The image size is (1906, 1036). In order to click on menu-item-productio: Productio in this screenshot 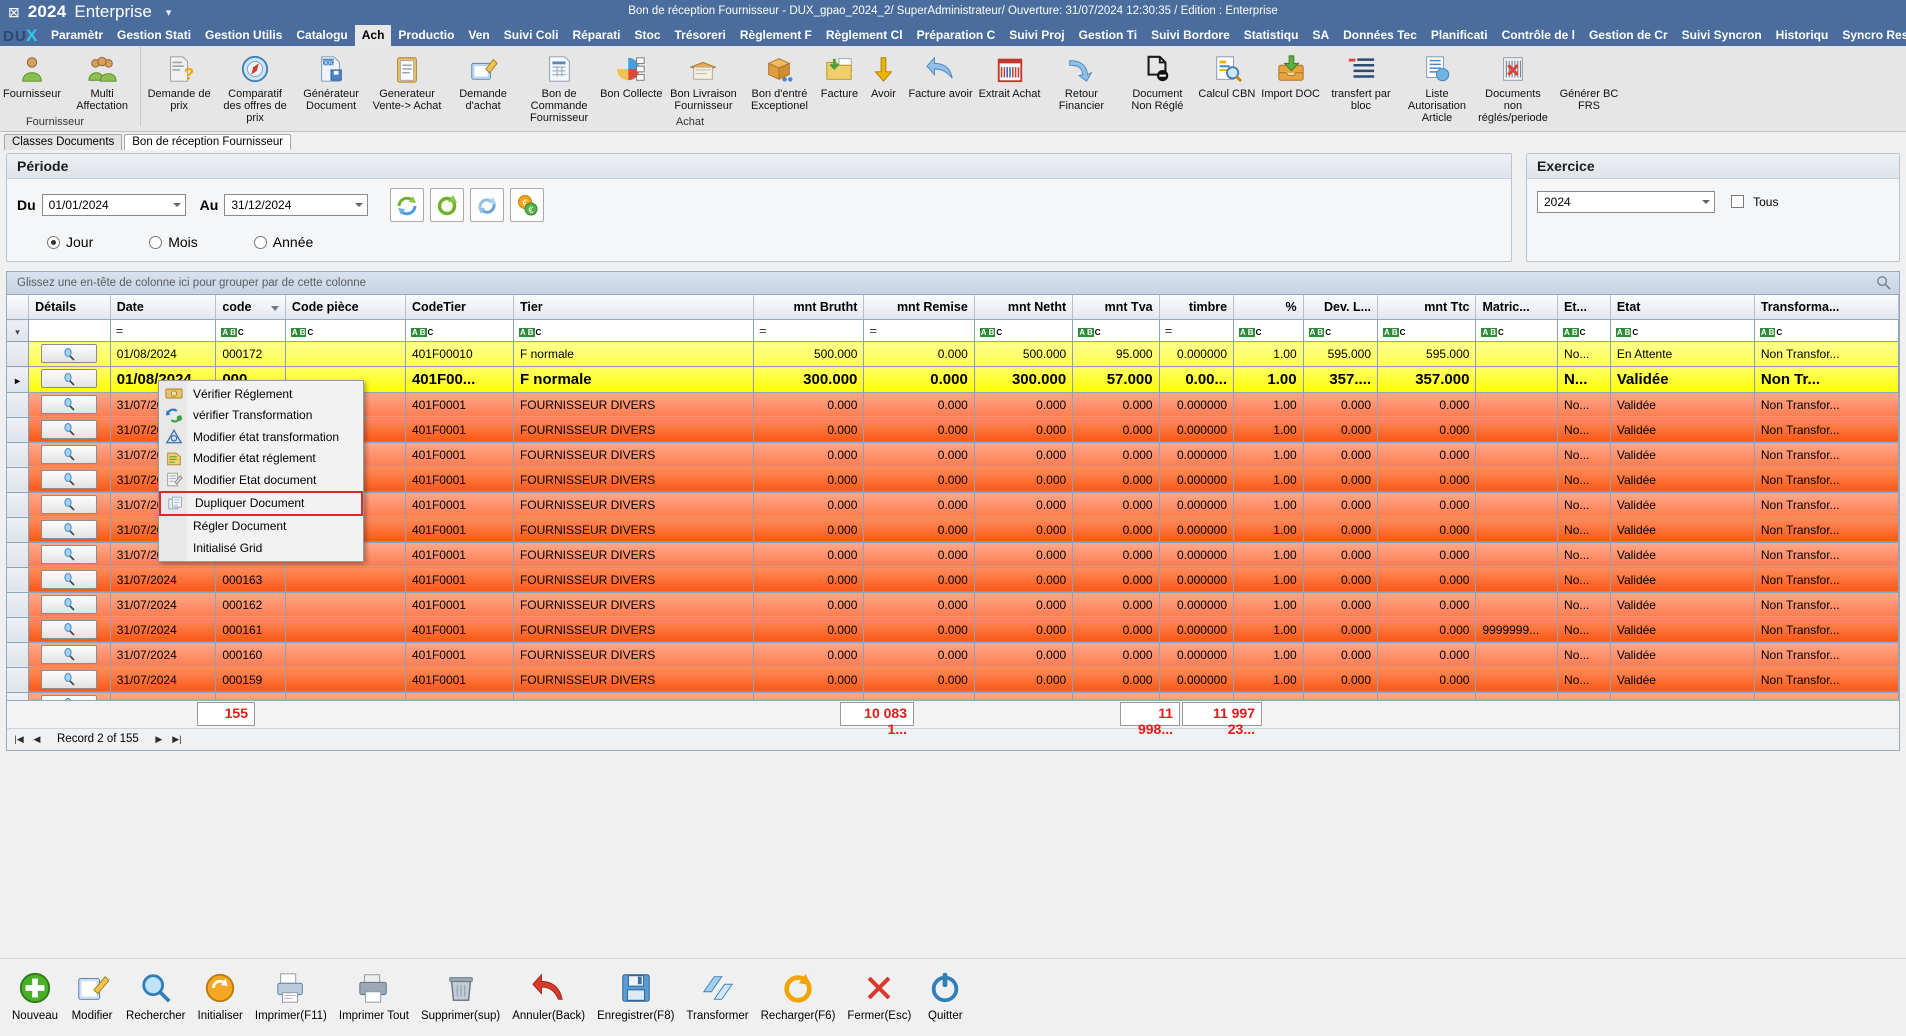, I will do `click(426, 35)`.